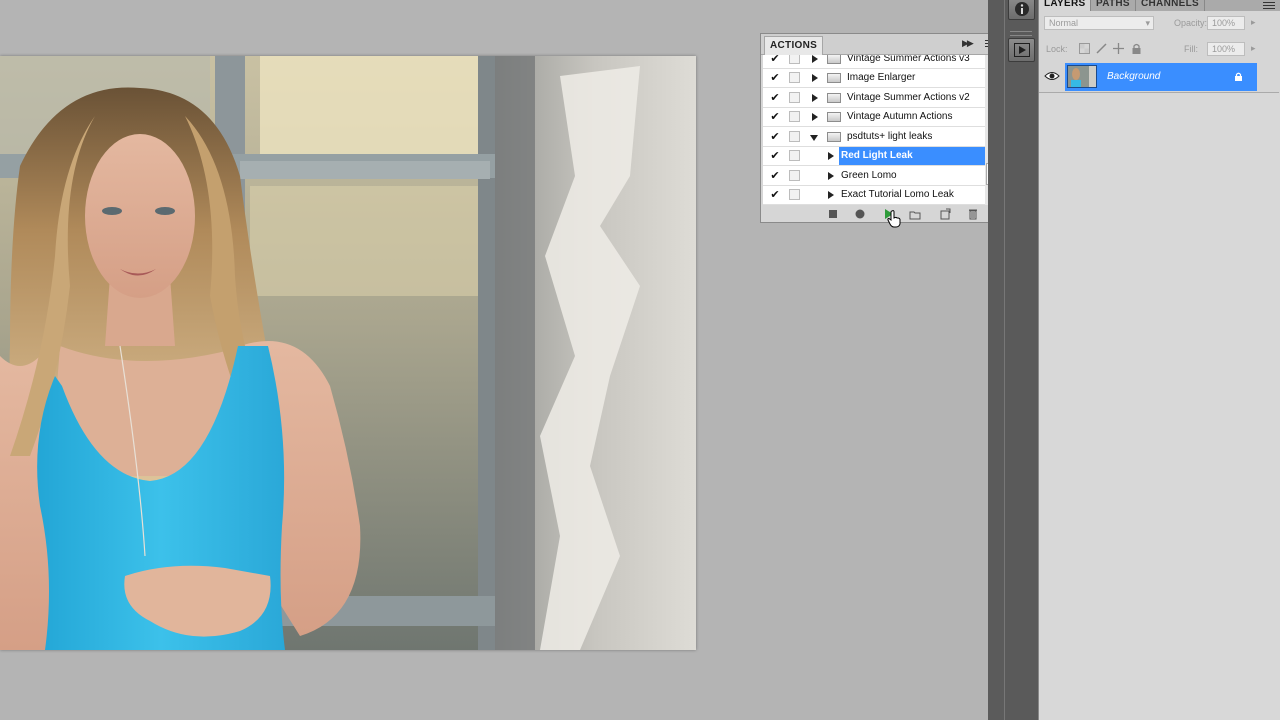  Describe the element at coordinates (894, 219) in the screenshot. I see `hand-cursor-icon` at that location.